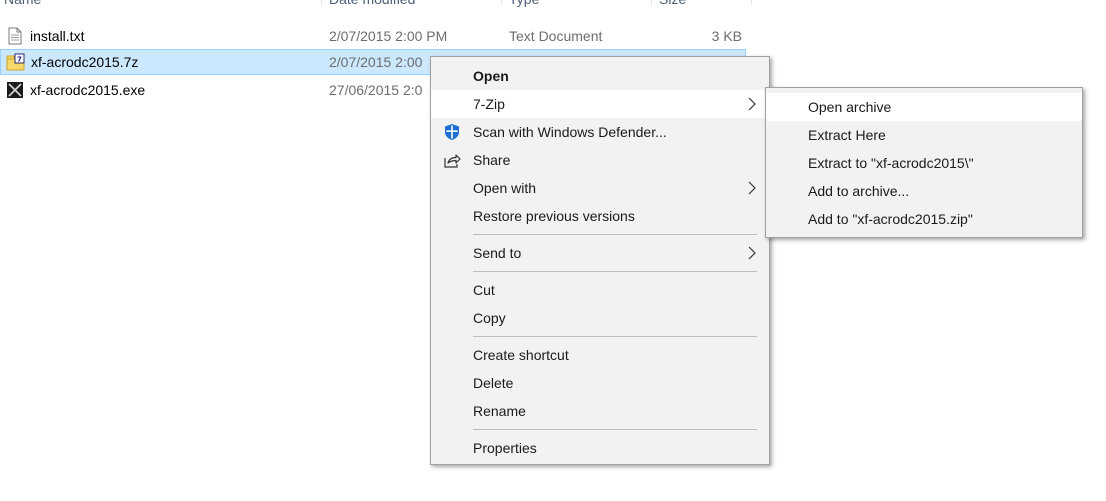  Describe the element at coordinates (15, 62) in the screenshot. I see `7z-archive-icon: 7` at that location.